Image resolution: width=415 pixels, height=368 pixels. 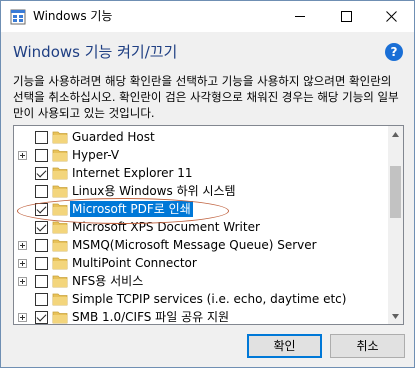 What do you see at coordinates (201, 263) in the screenshot?
I see `feature-row: MultiPoint Connector` at bounding box center [201, 263].